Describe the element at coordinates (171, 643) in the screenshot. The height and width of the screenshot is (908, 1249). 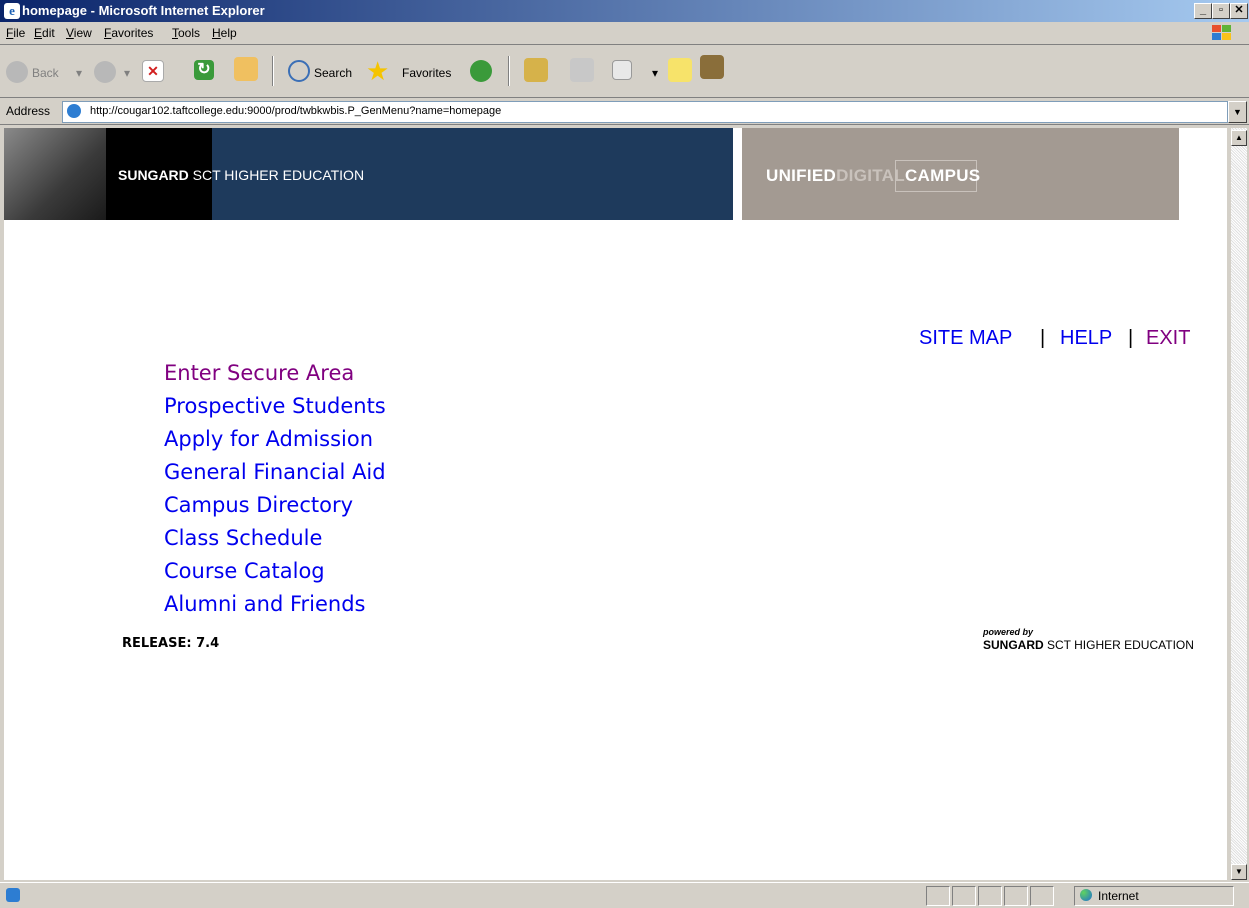
I see `release-version: RELEASE: 7.4` at that location.